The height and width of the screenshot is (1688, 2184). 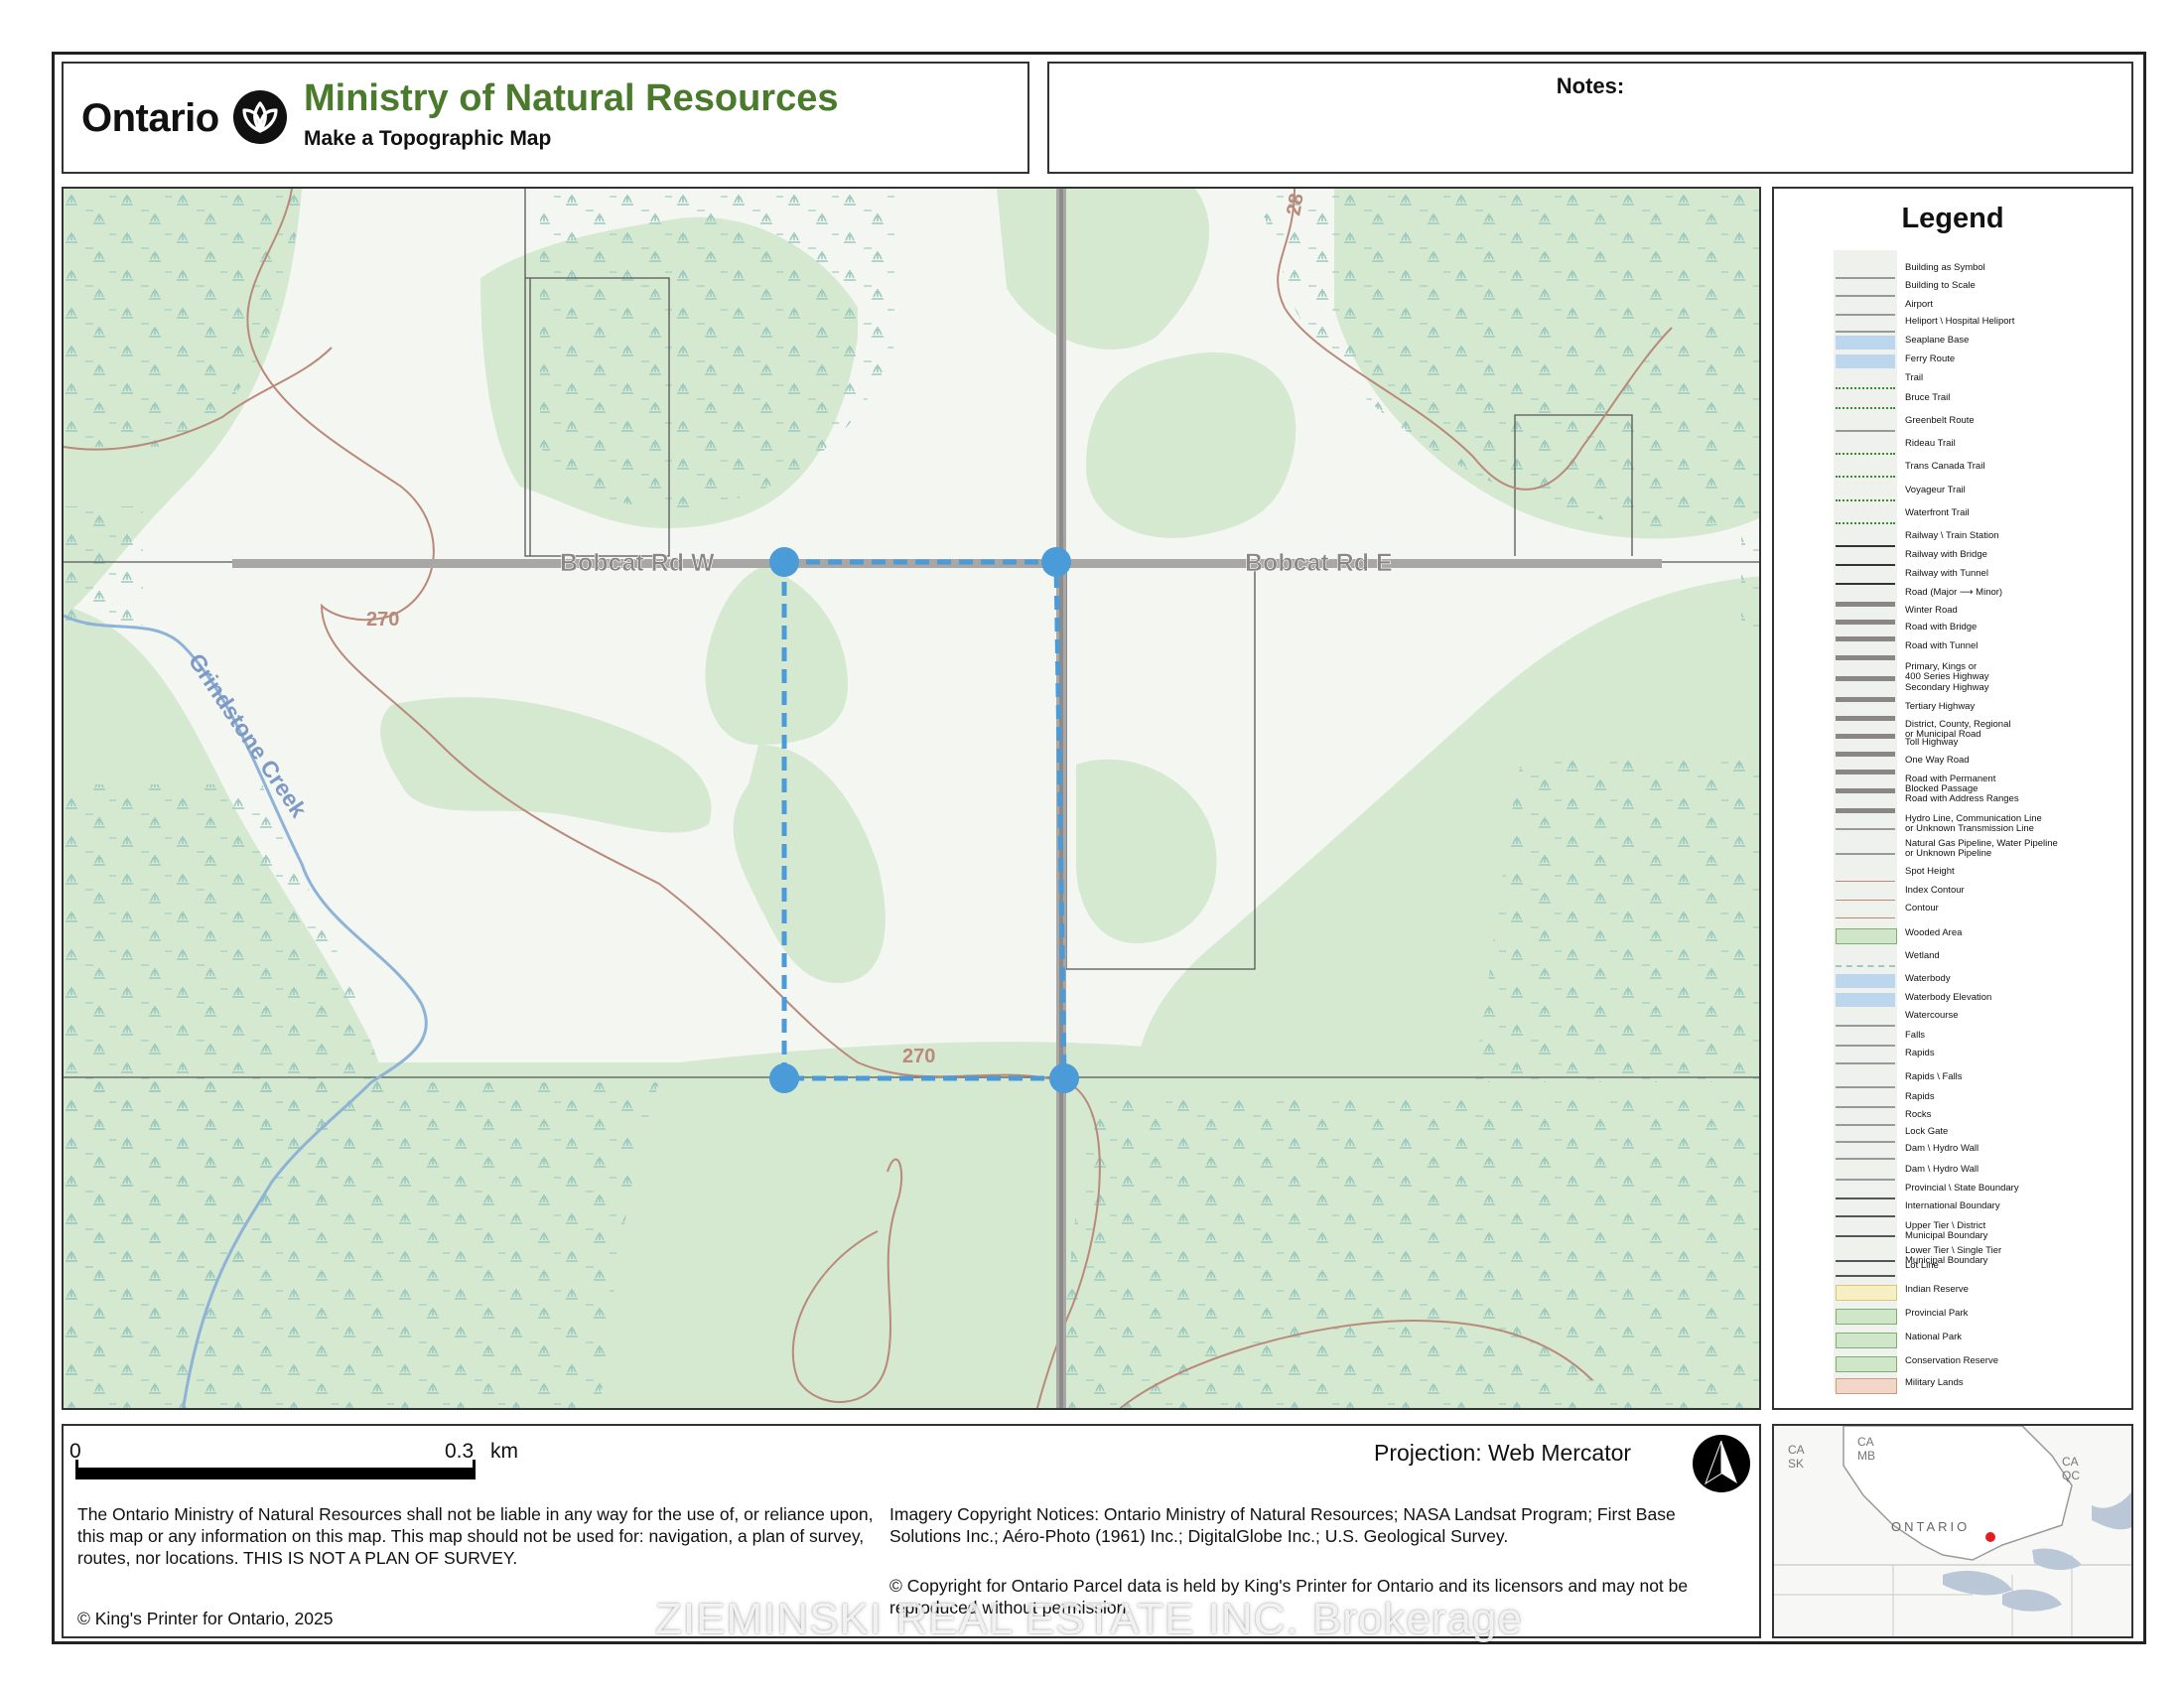 I want to click on legend-item: Rideau Trail, so click(x=1952, y=447).